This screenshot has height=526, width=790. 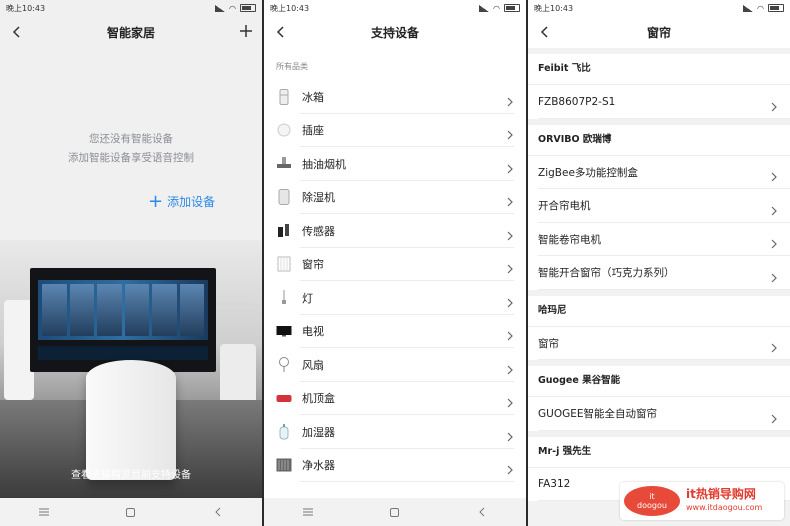 I want to click on device-item: ZigBee多功能控制盒, so click(x=659, y=172).